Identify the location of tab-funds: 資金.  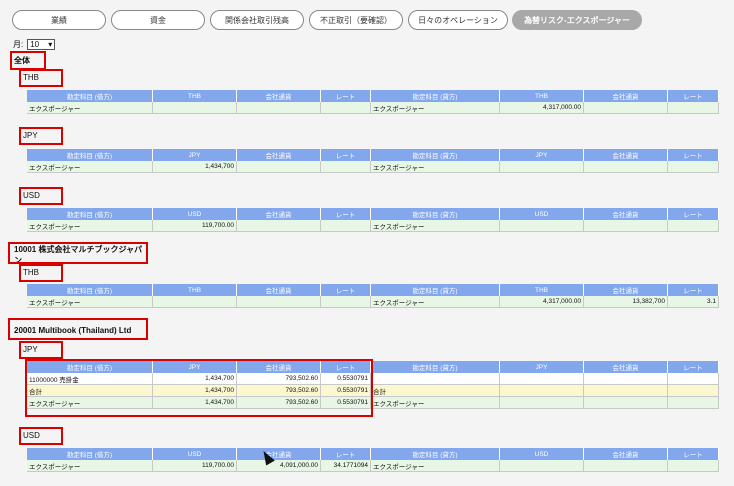
(158, 20).